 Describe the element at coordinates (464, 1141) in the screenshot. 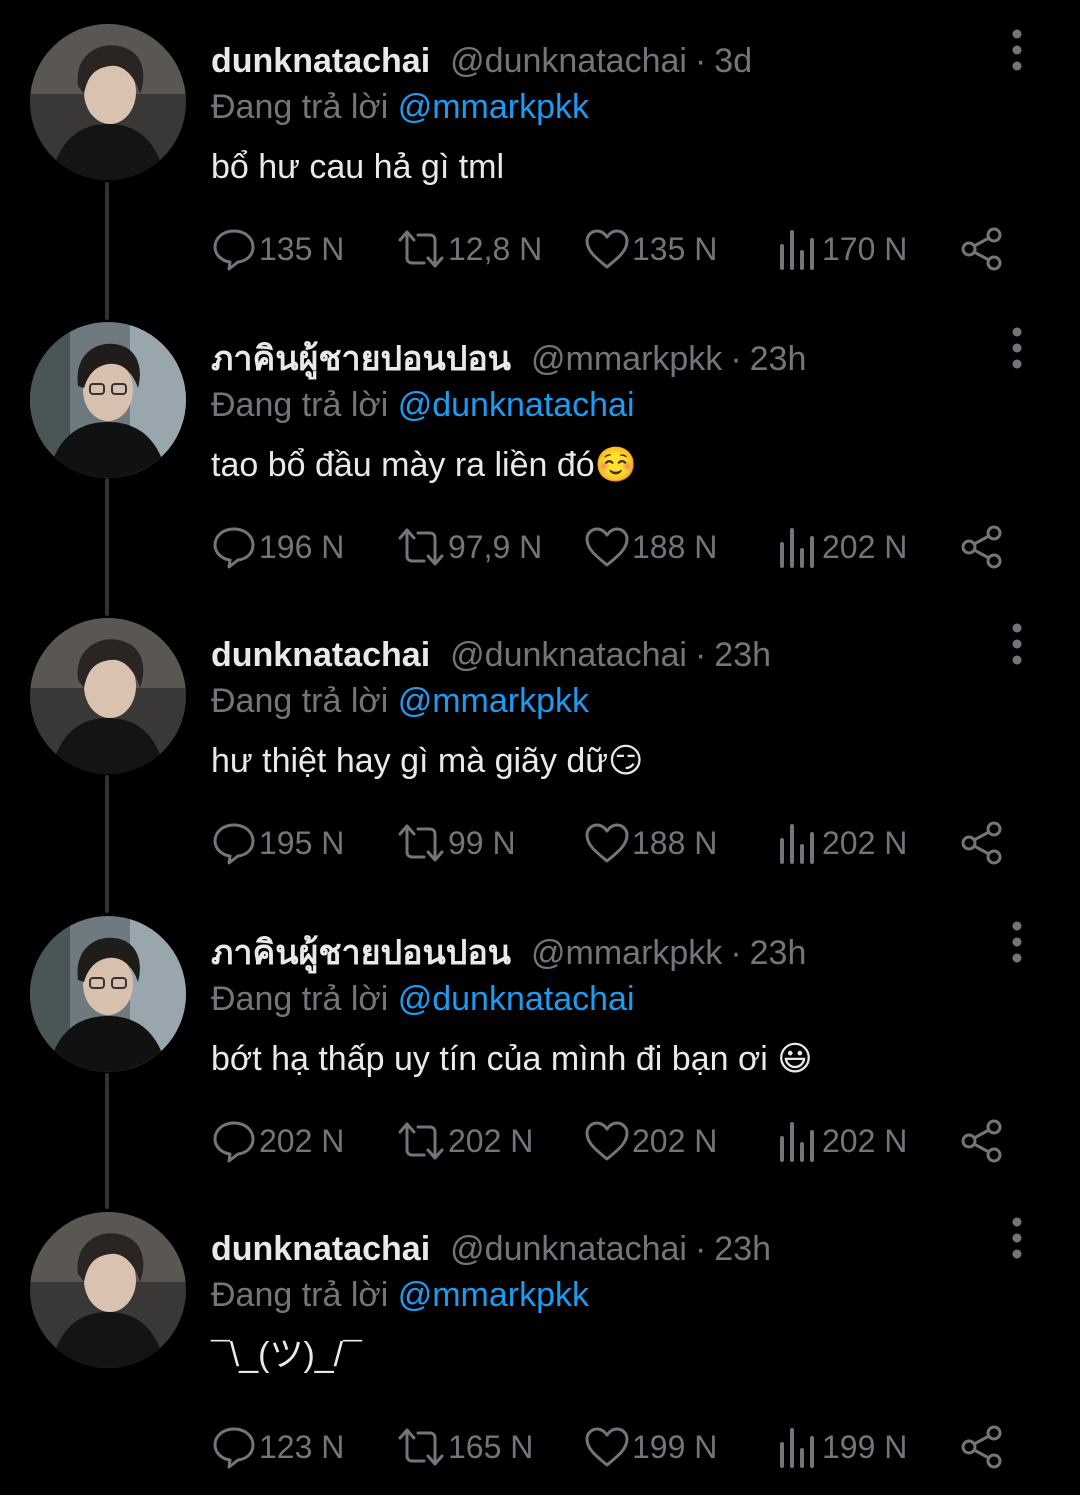

I see `retweet-button: 202 N` at that location.